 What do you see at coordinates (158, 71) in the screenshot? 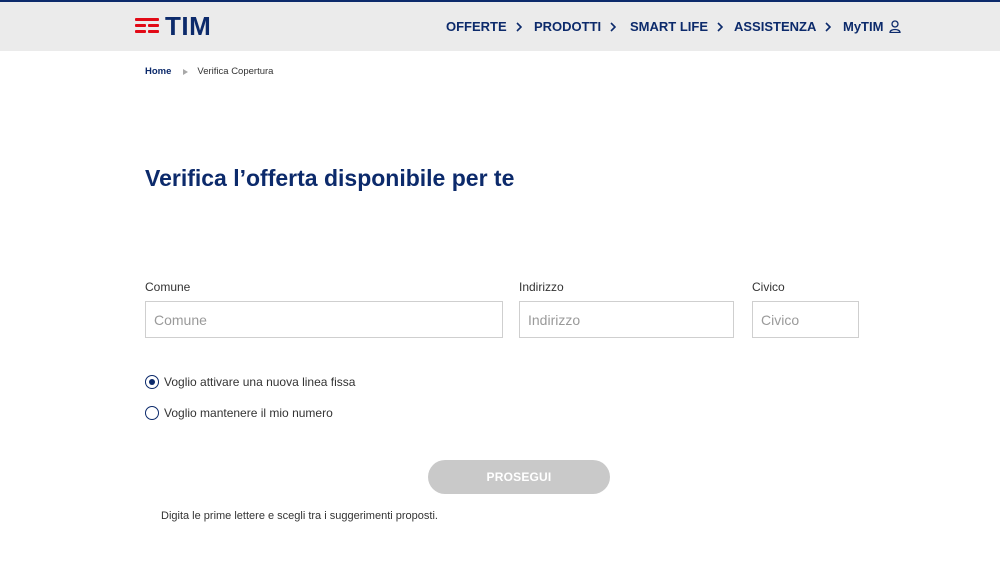
I see `breadcrumb-home-link: Home` at bounding box center [158, 71].